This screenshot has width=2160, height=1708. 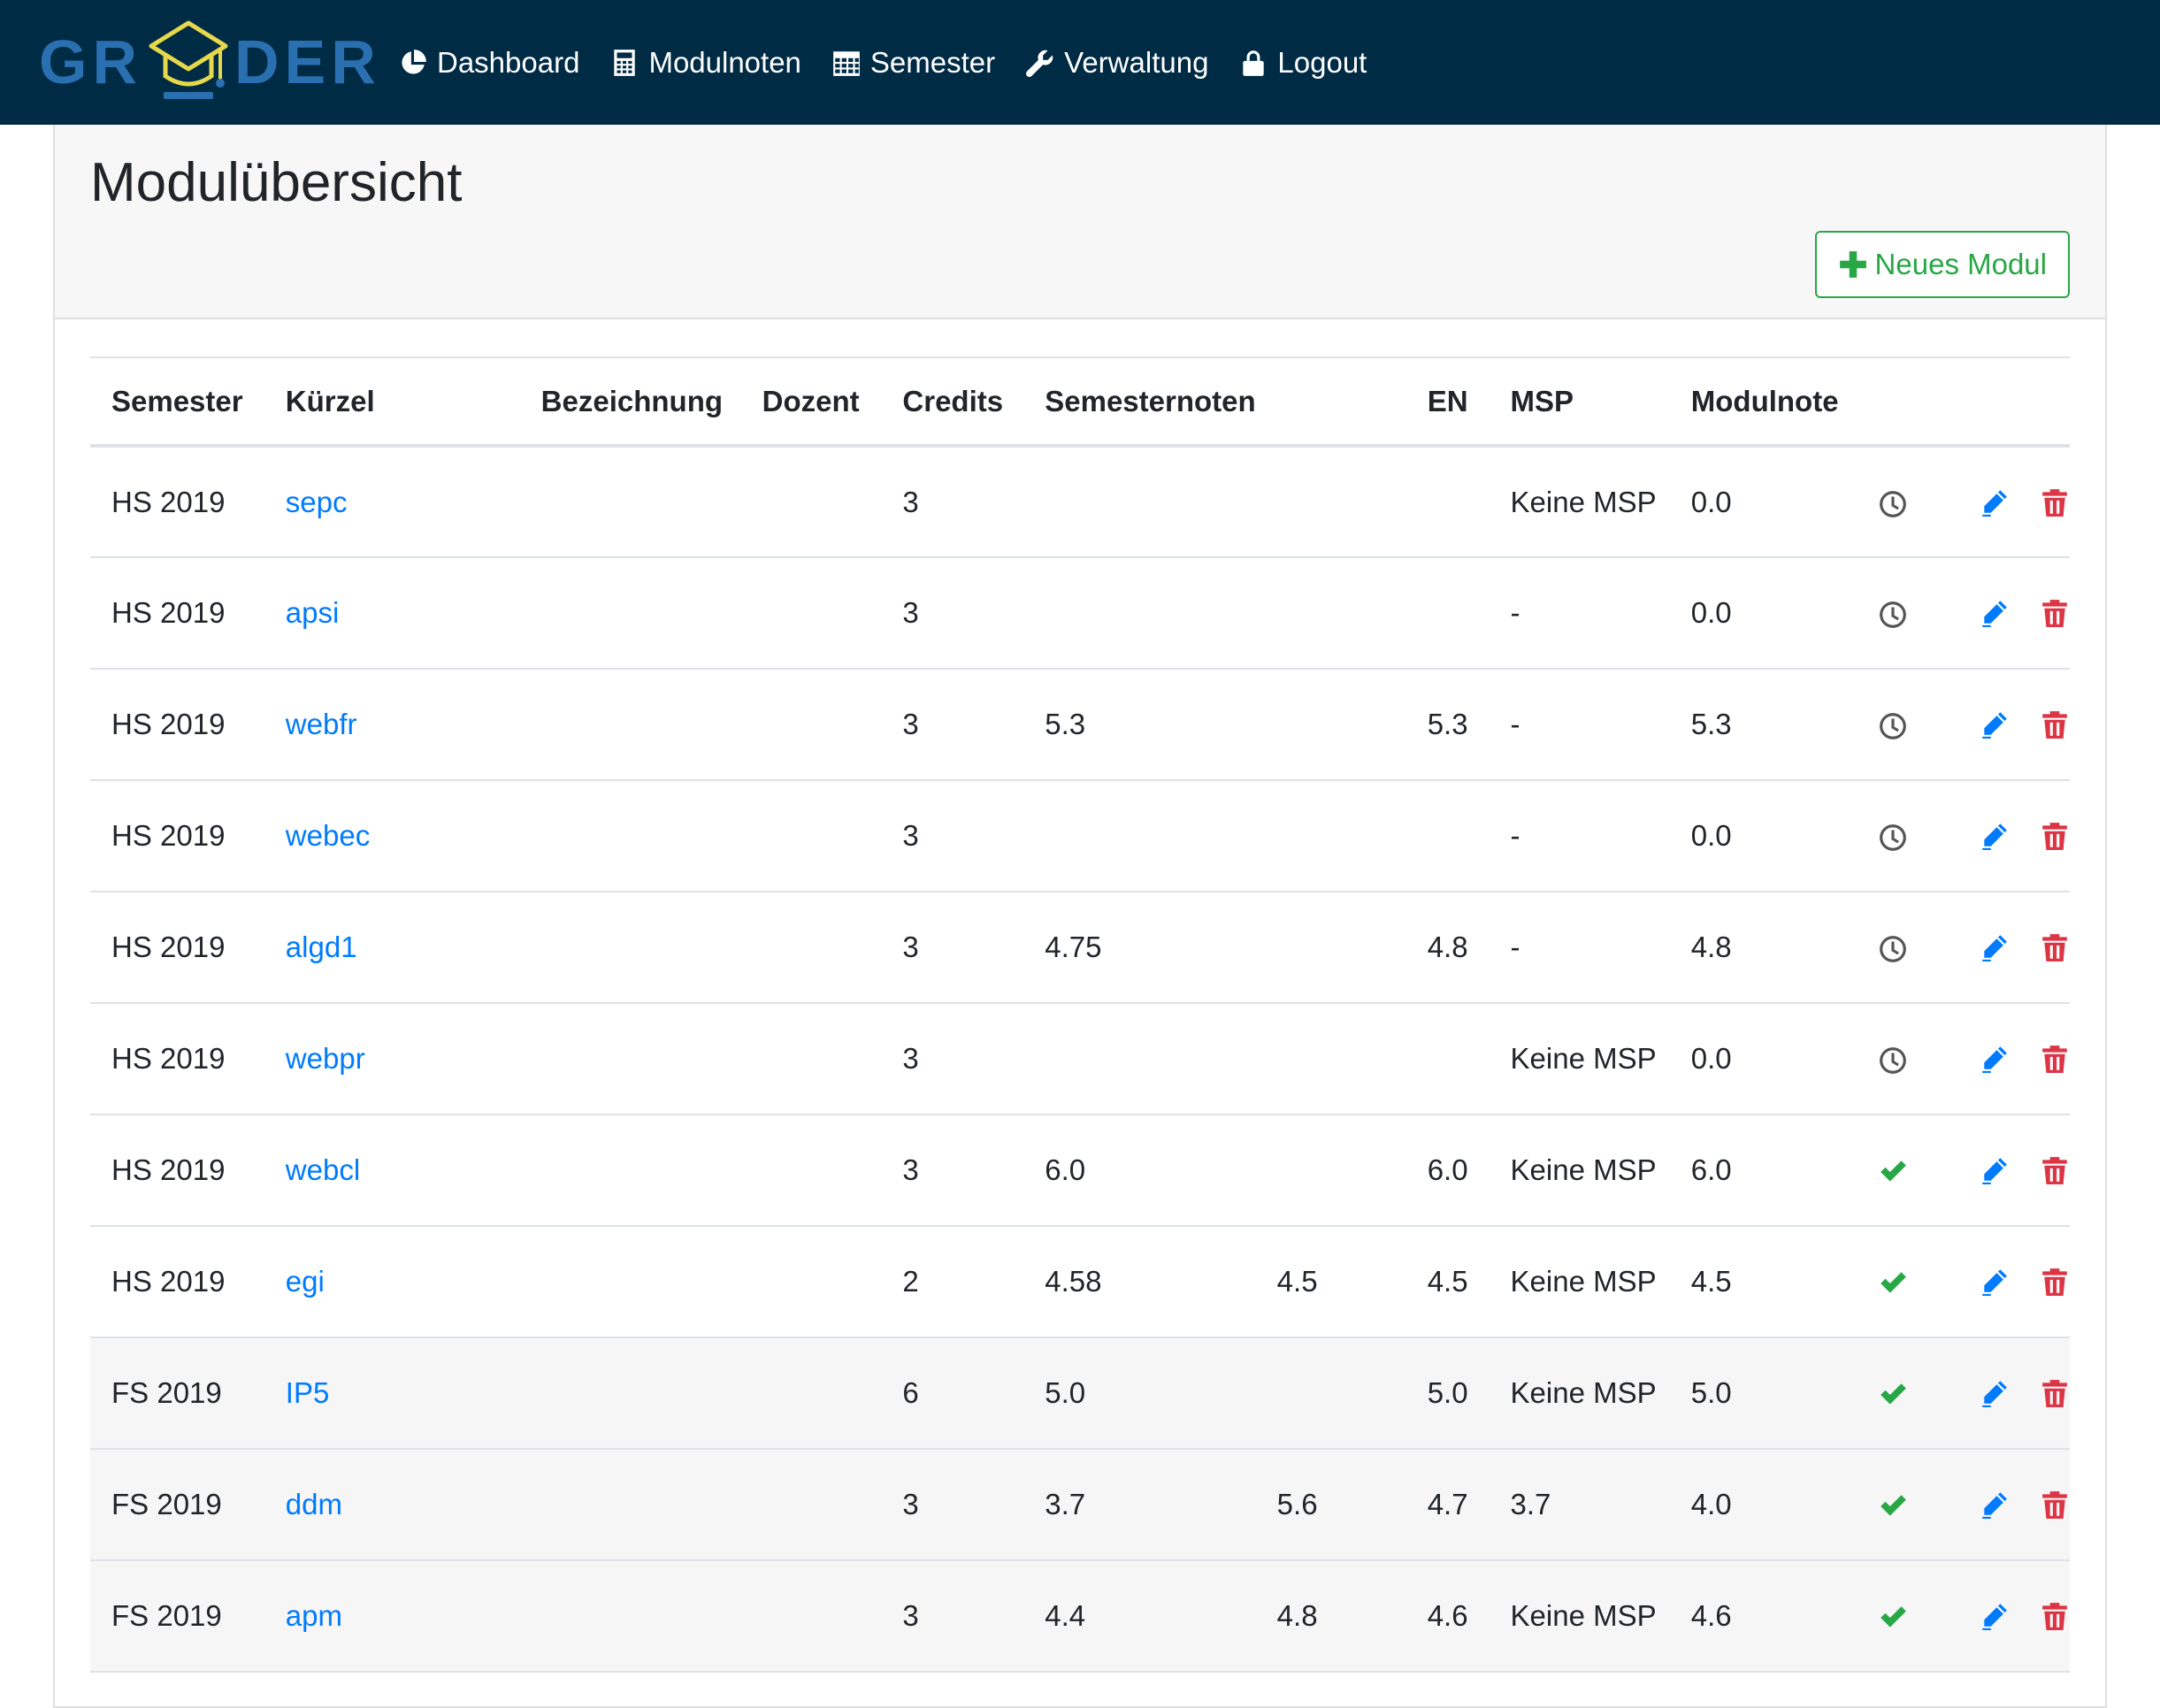 I want to click on module-link: apsi, so click(x=313, y=612).